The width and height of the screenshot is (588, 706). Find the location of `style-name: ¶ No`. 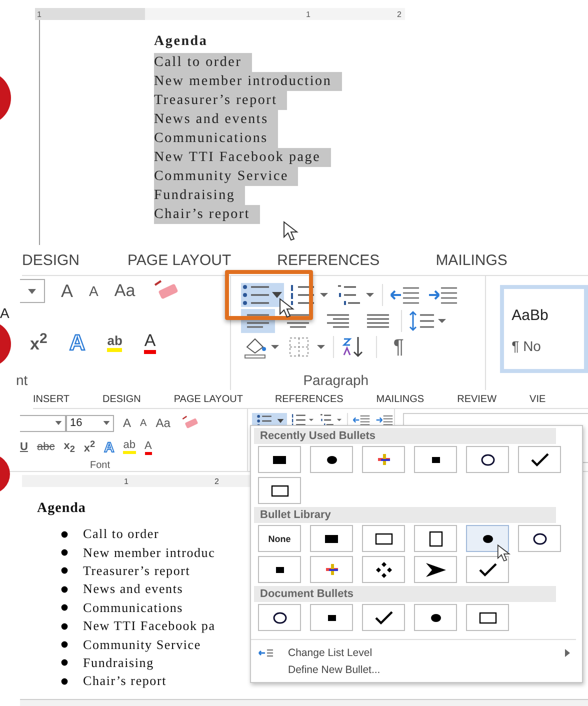

style-name: ¶ No is located at coordinates (527, 346).